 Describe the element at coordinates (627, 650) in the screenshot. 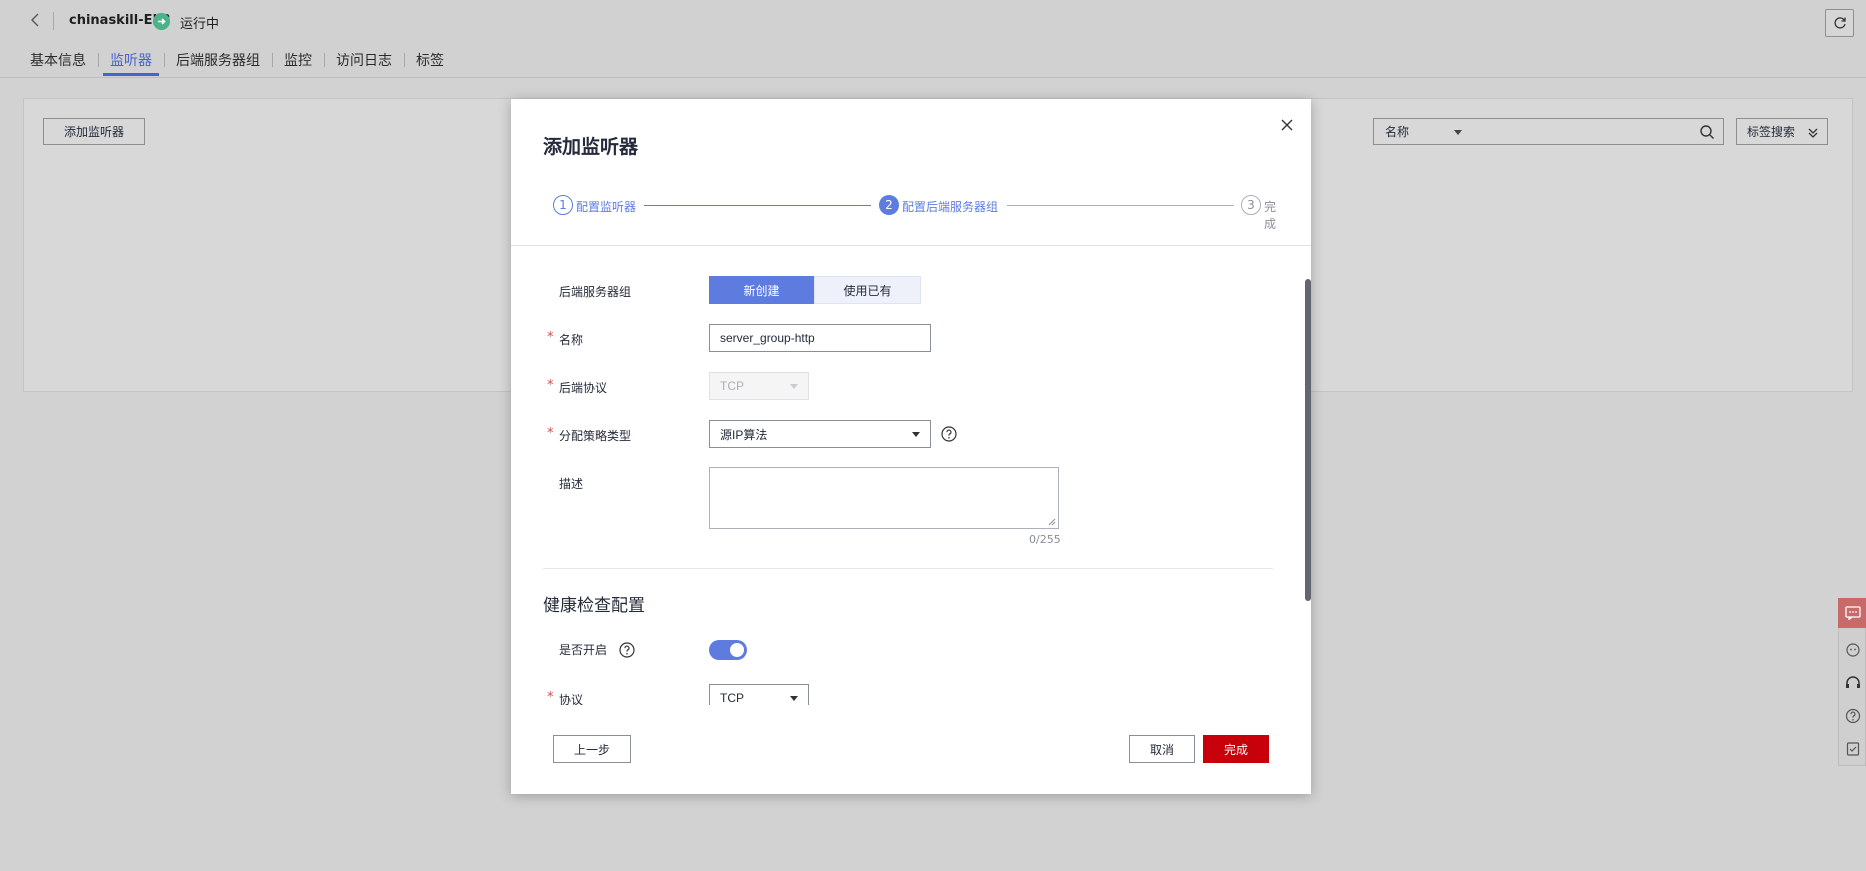

I see `health-check-help-icon` at that location.